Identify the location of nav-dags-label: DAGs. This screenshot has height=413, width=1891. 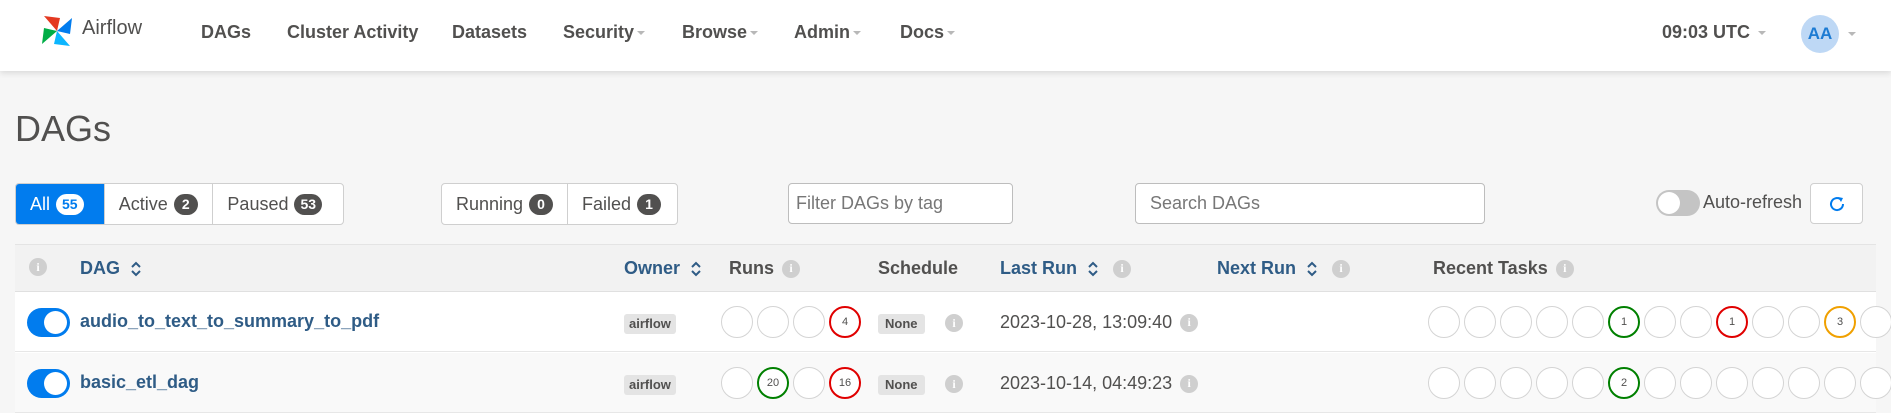
(226, 32).